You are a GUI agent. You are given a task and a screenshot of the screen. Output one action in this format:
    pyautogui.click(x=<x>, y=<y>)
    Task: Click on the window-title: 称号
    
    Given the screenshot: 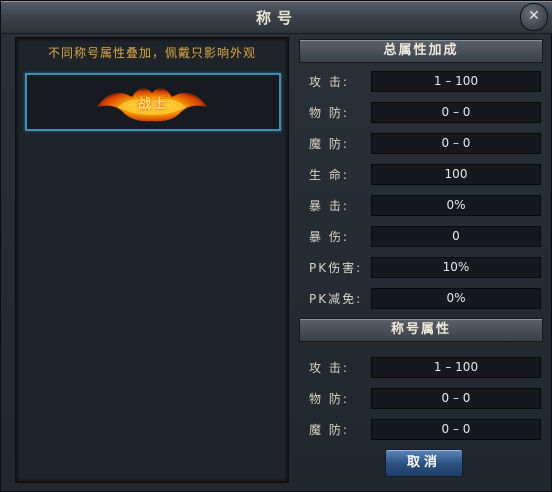 What is the action you would take?
    pyautogui.click(x=276, y=18)
    